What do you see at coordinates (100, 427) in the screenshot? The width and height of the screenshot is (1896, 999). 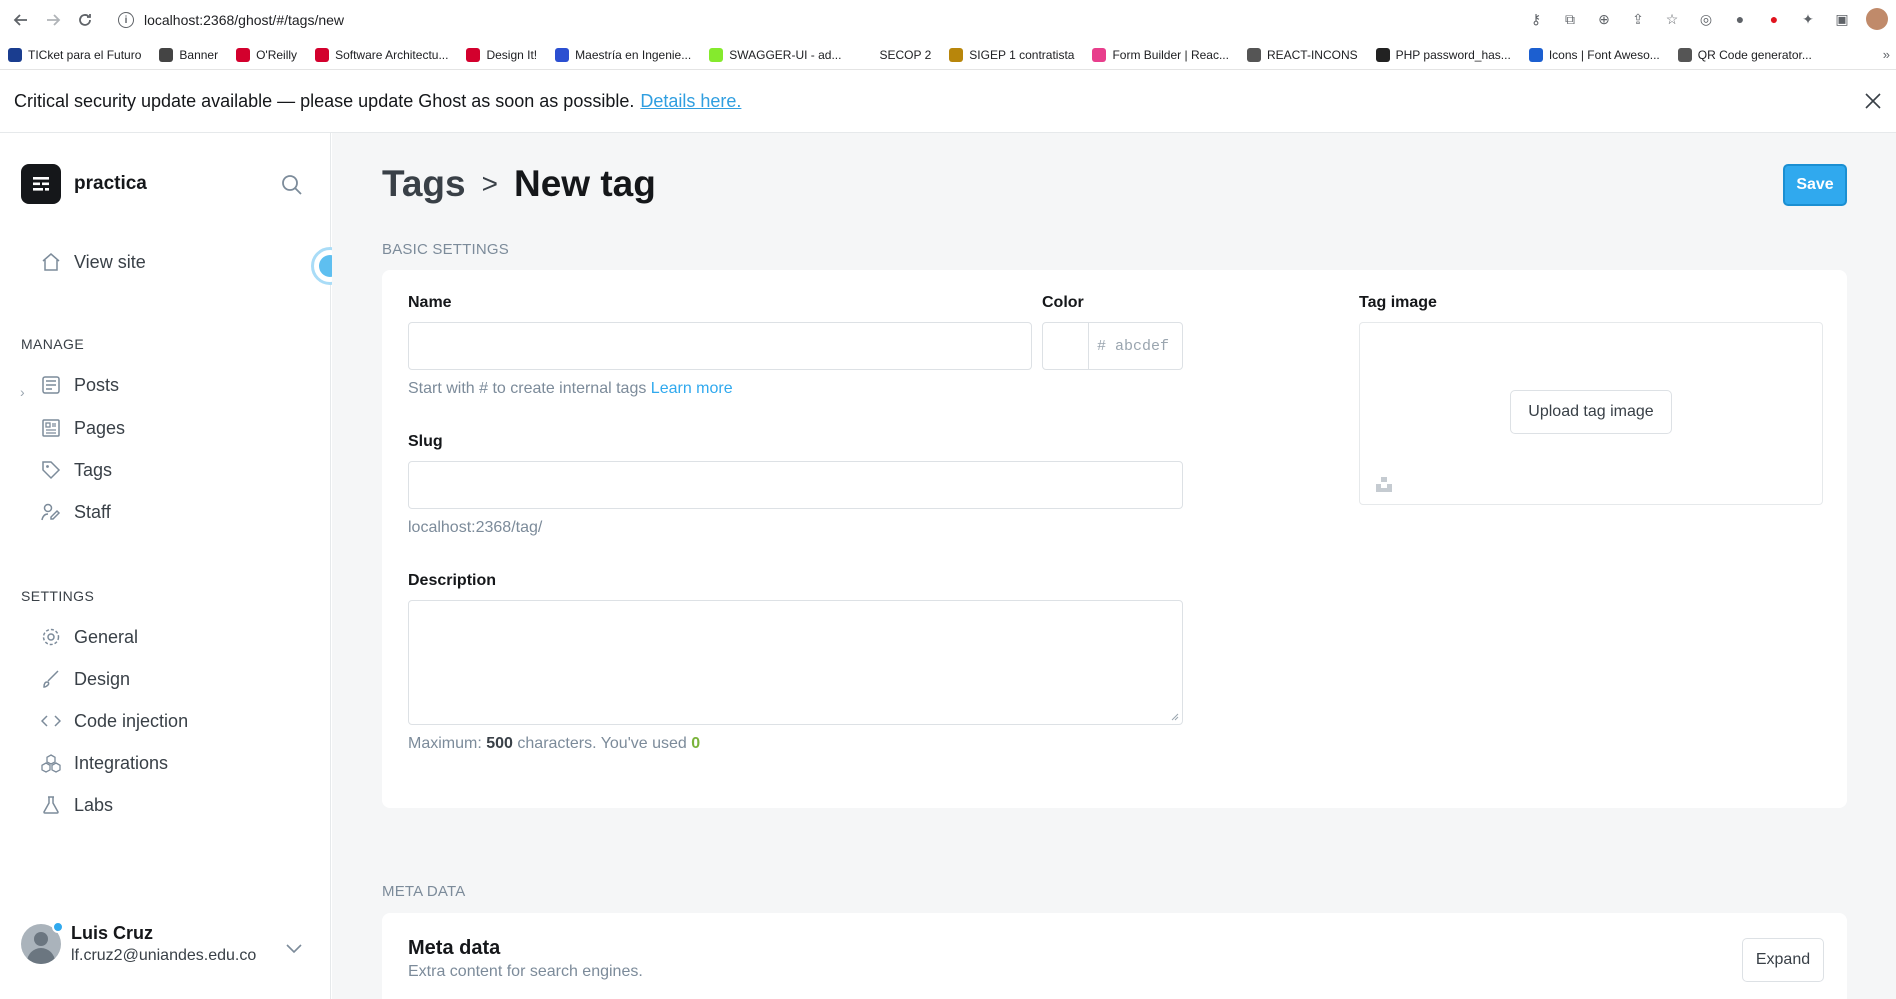 I see `sidebar-item-label: Pages` at bounding box center [100, 427].